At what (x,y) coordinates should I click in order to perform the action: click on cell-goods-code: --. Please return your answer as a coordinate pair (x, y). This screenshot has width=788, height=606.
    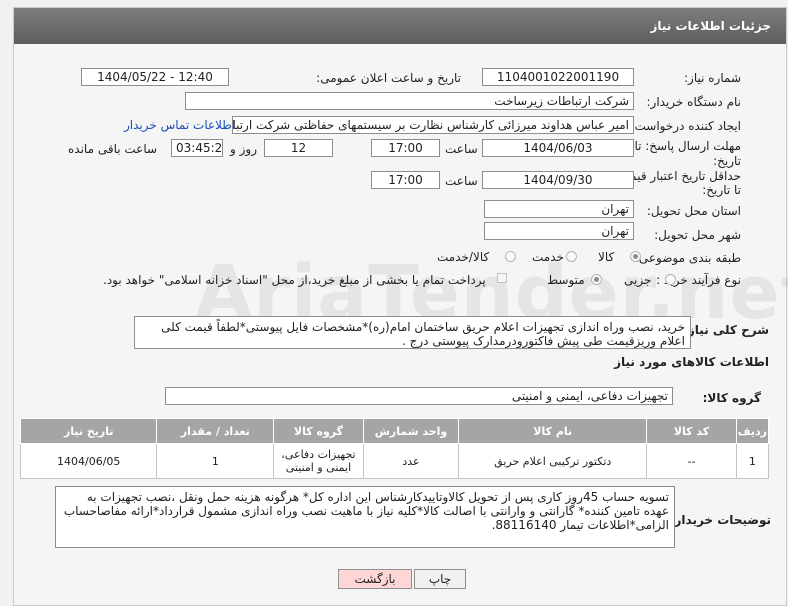
    Looking at the image, I should click on (691, 461).